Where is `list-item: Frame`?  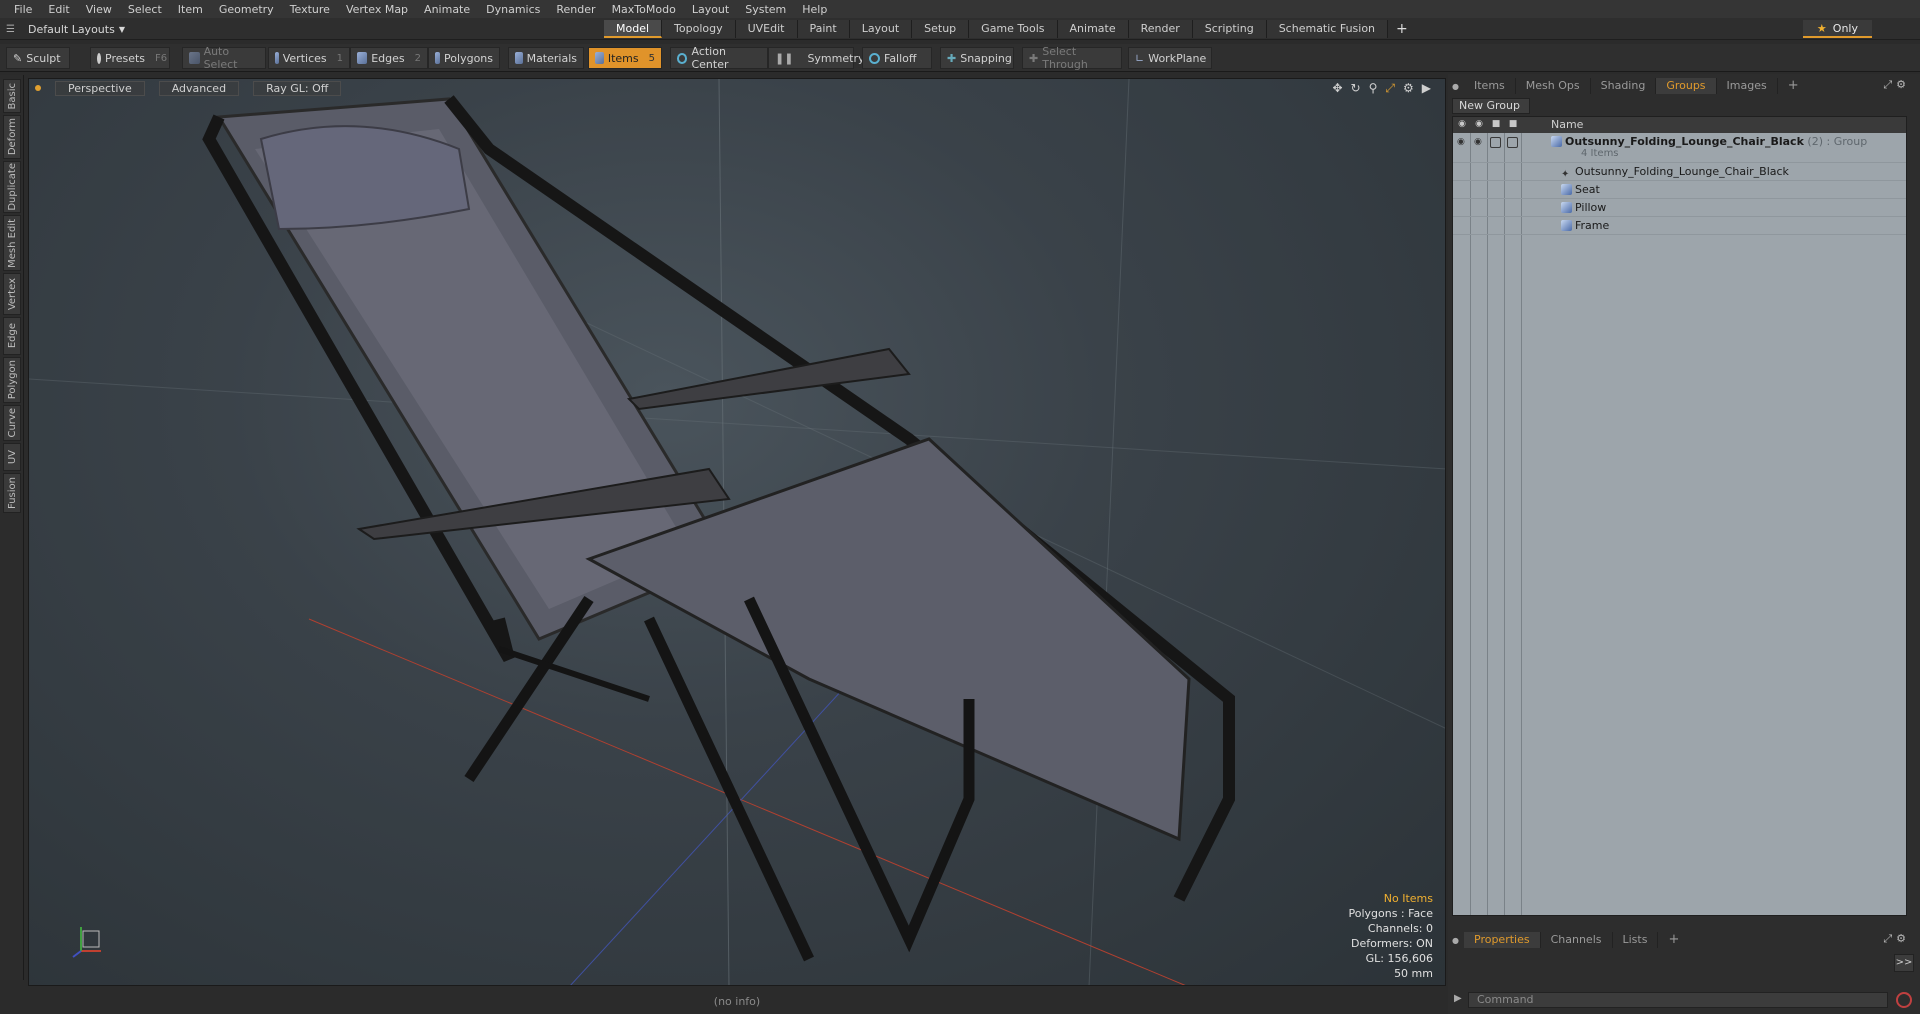
list-item: Frame is located at coordinates (1679, 226).